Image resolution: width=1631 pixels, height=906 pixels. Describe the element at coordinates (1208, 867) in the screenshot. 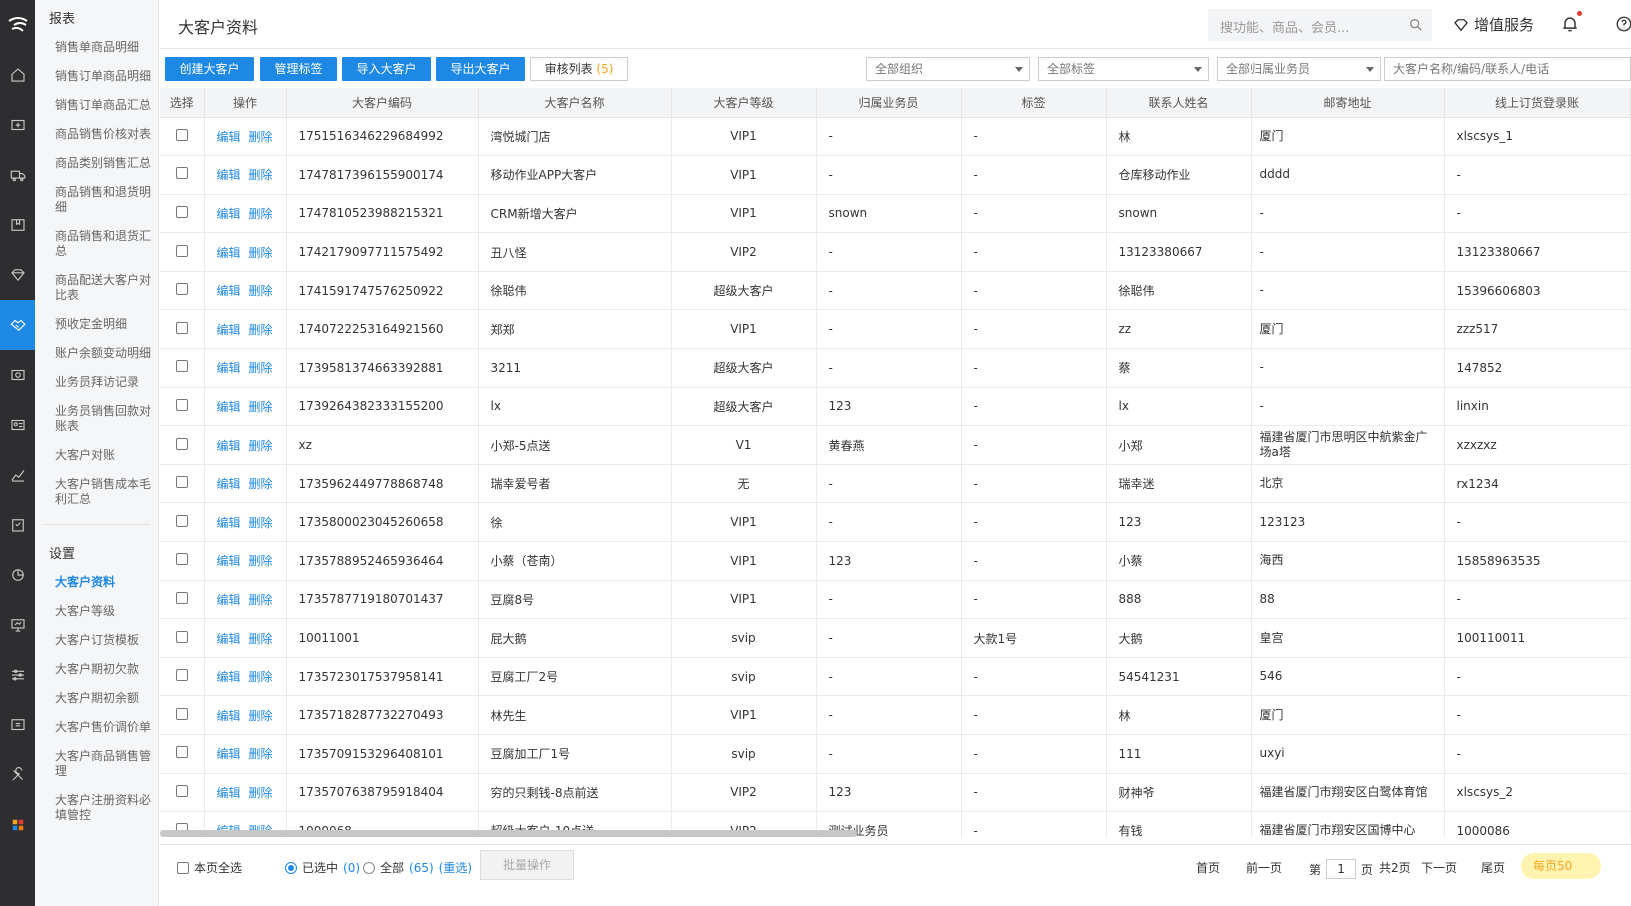

I see `first-page-button: 首页` at that location.